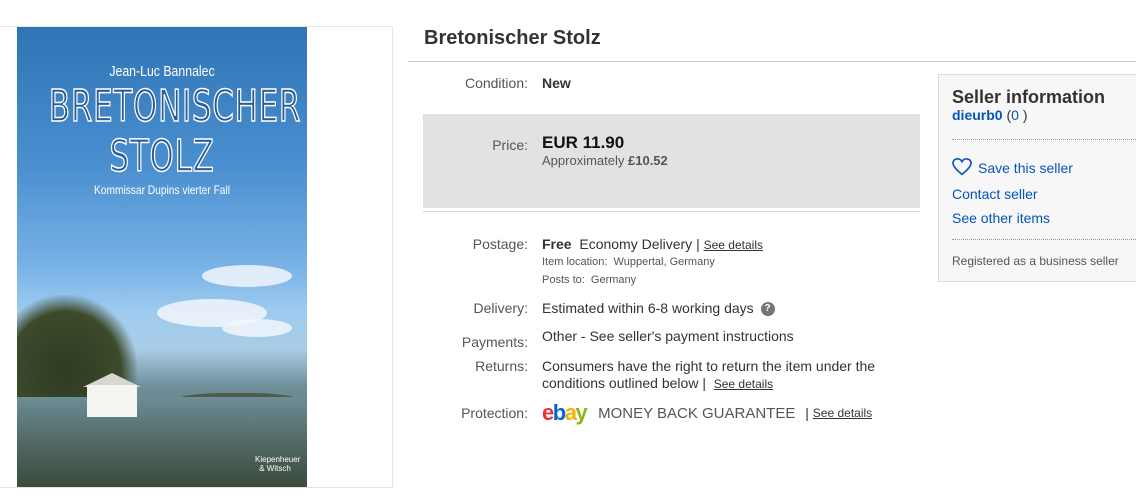 This screenshot has width=1136, height=504. What do you see at coordinates (496, 83) in the screenshot?
I see `condition-label: Condition:` at bounding box center [496, 83].